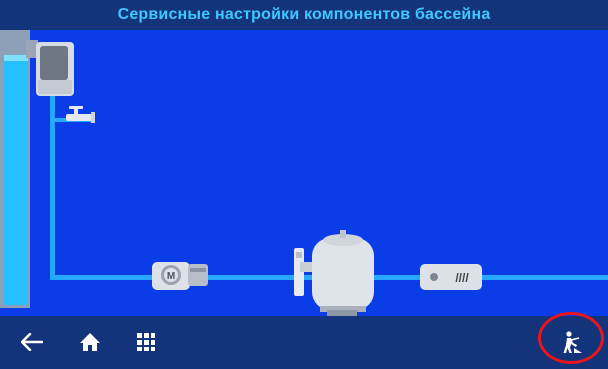 This screenshot has width=608, height=369. Describe the element at coordinates (462, 278) in the screenshot. I see `heater-label: ////` at that location.